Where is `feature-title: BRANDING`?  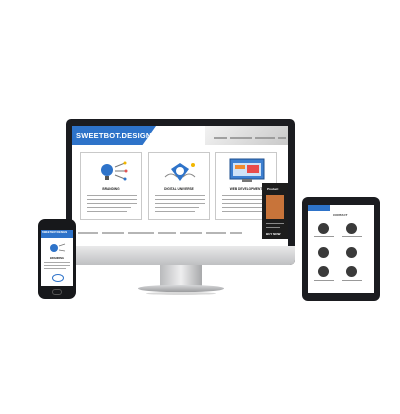
feature-title: BRANDING is located at coordinates (111, 189).